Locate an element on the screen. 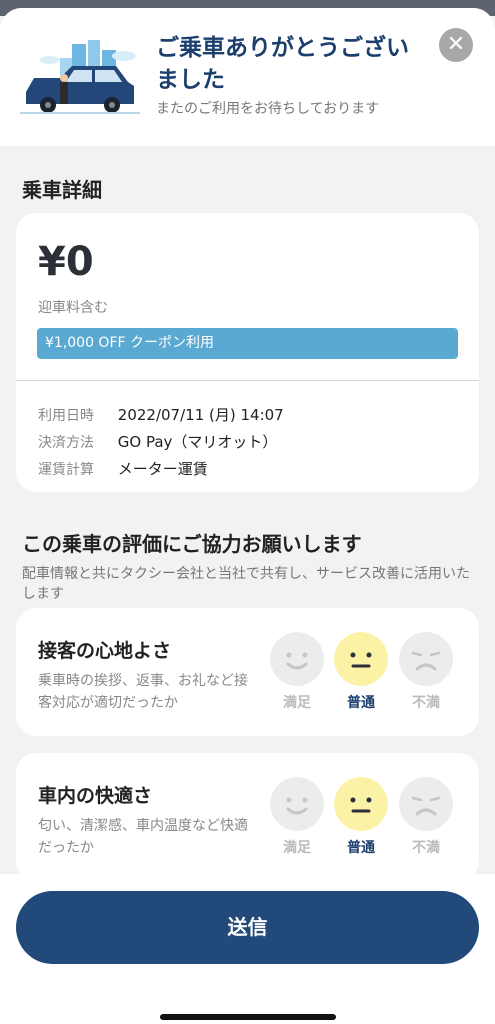 This screenshot has height=1024, width=495. close-button: ✕ is located at coordinates (456, 45).